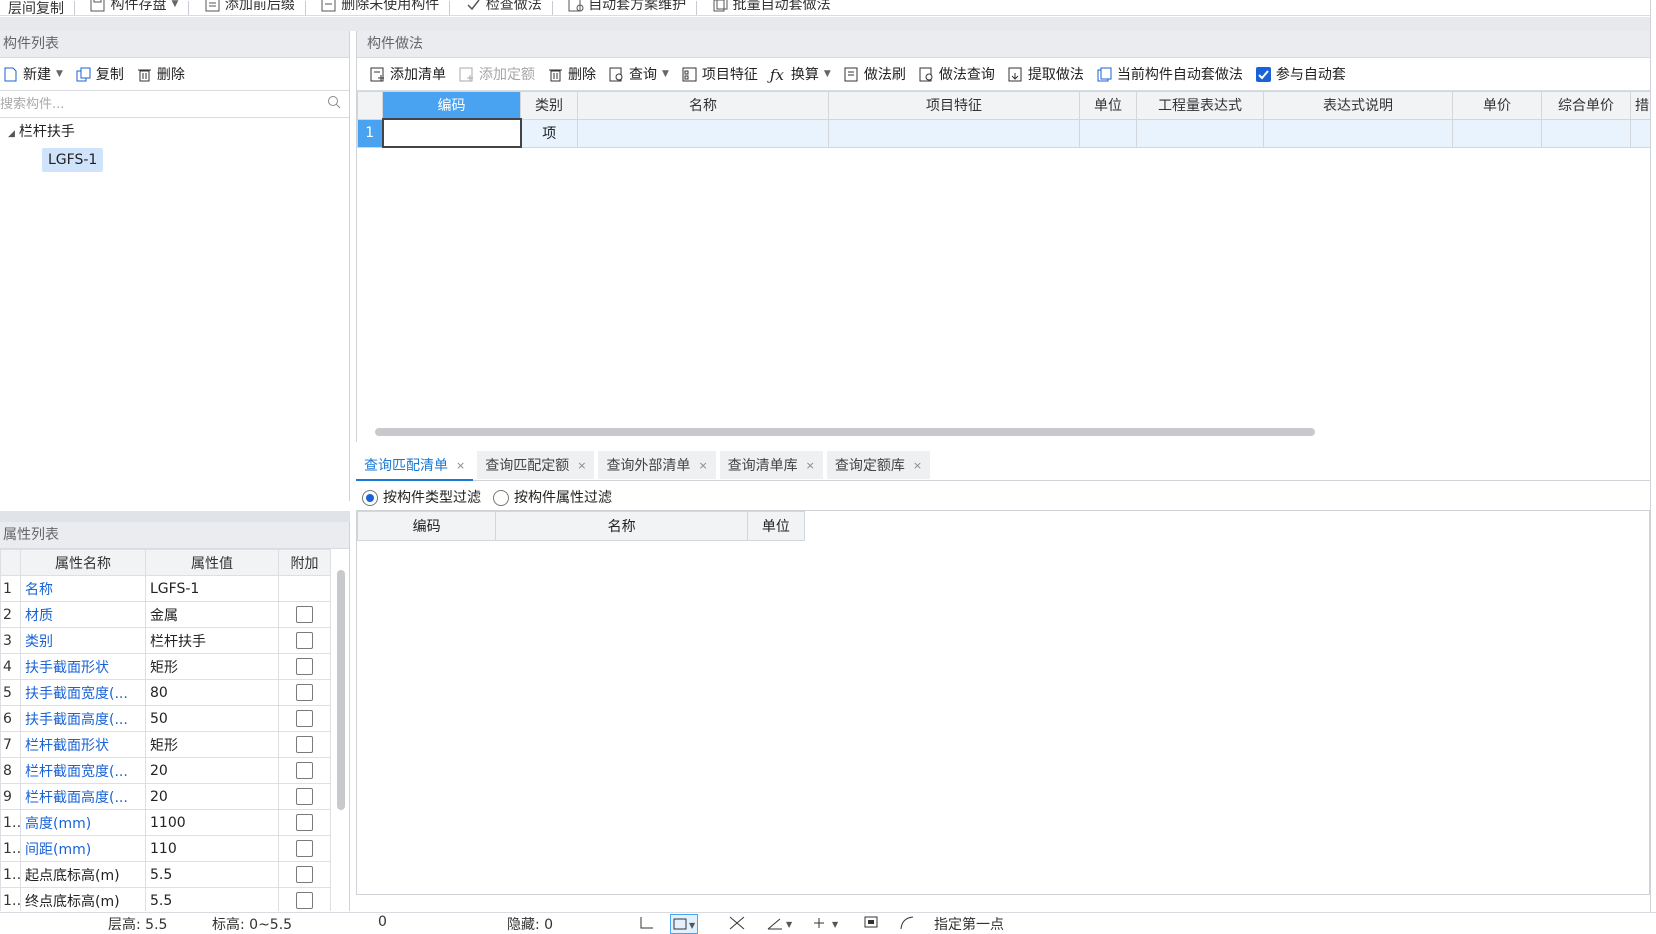 The height and width of the screenshot is (934, 1656). What do you see at coordinates (1586, 105) in the screenshot?
I see `col-total-price: 综合单价` at bounding box center [1586, 105].